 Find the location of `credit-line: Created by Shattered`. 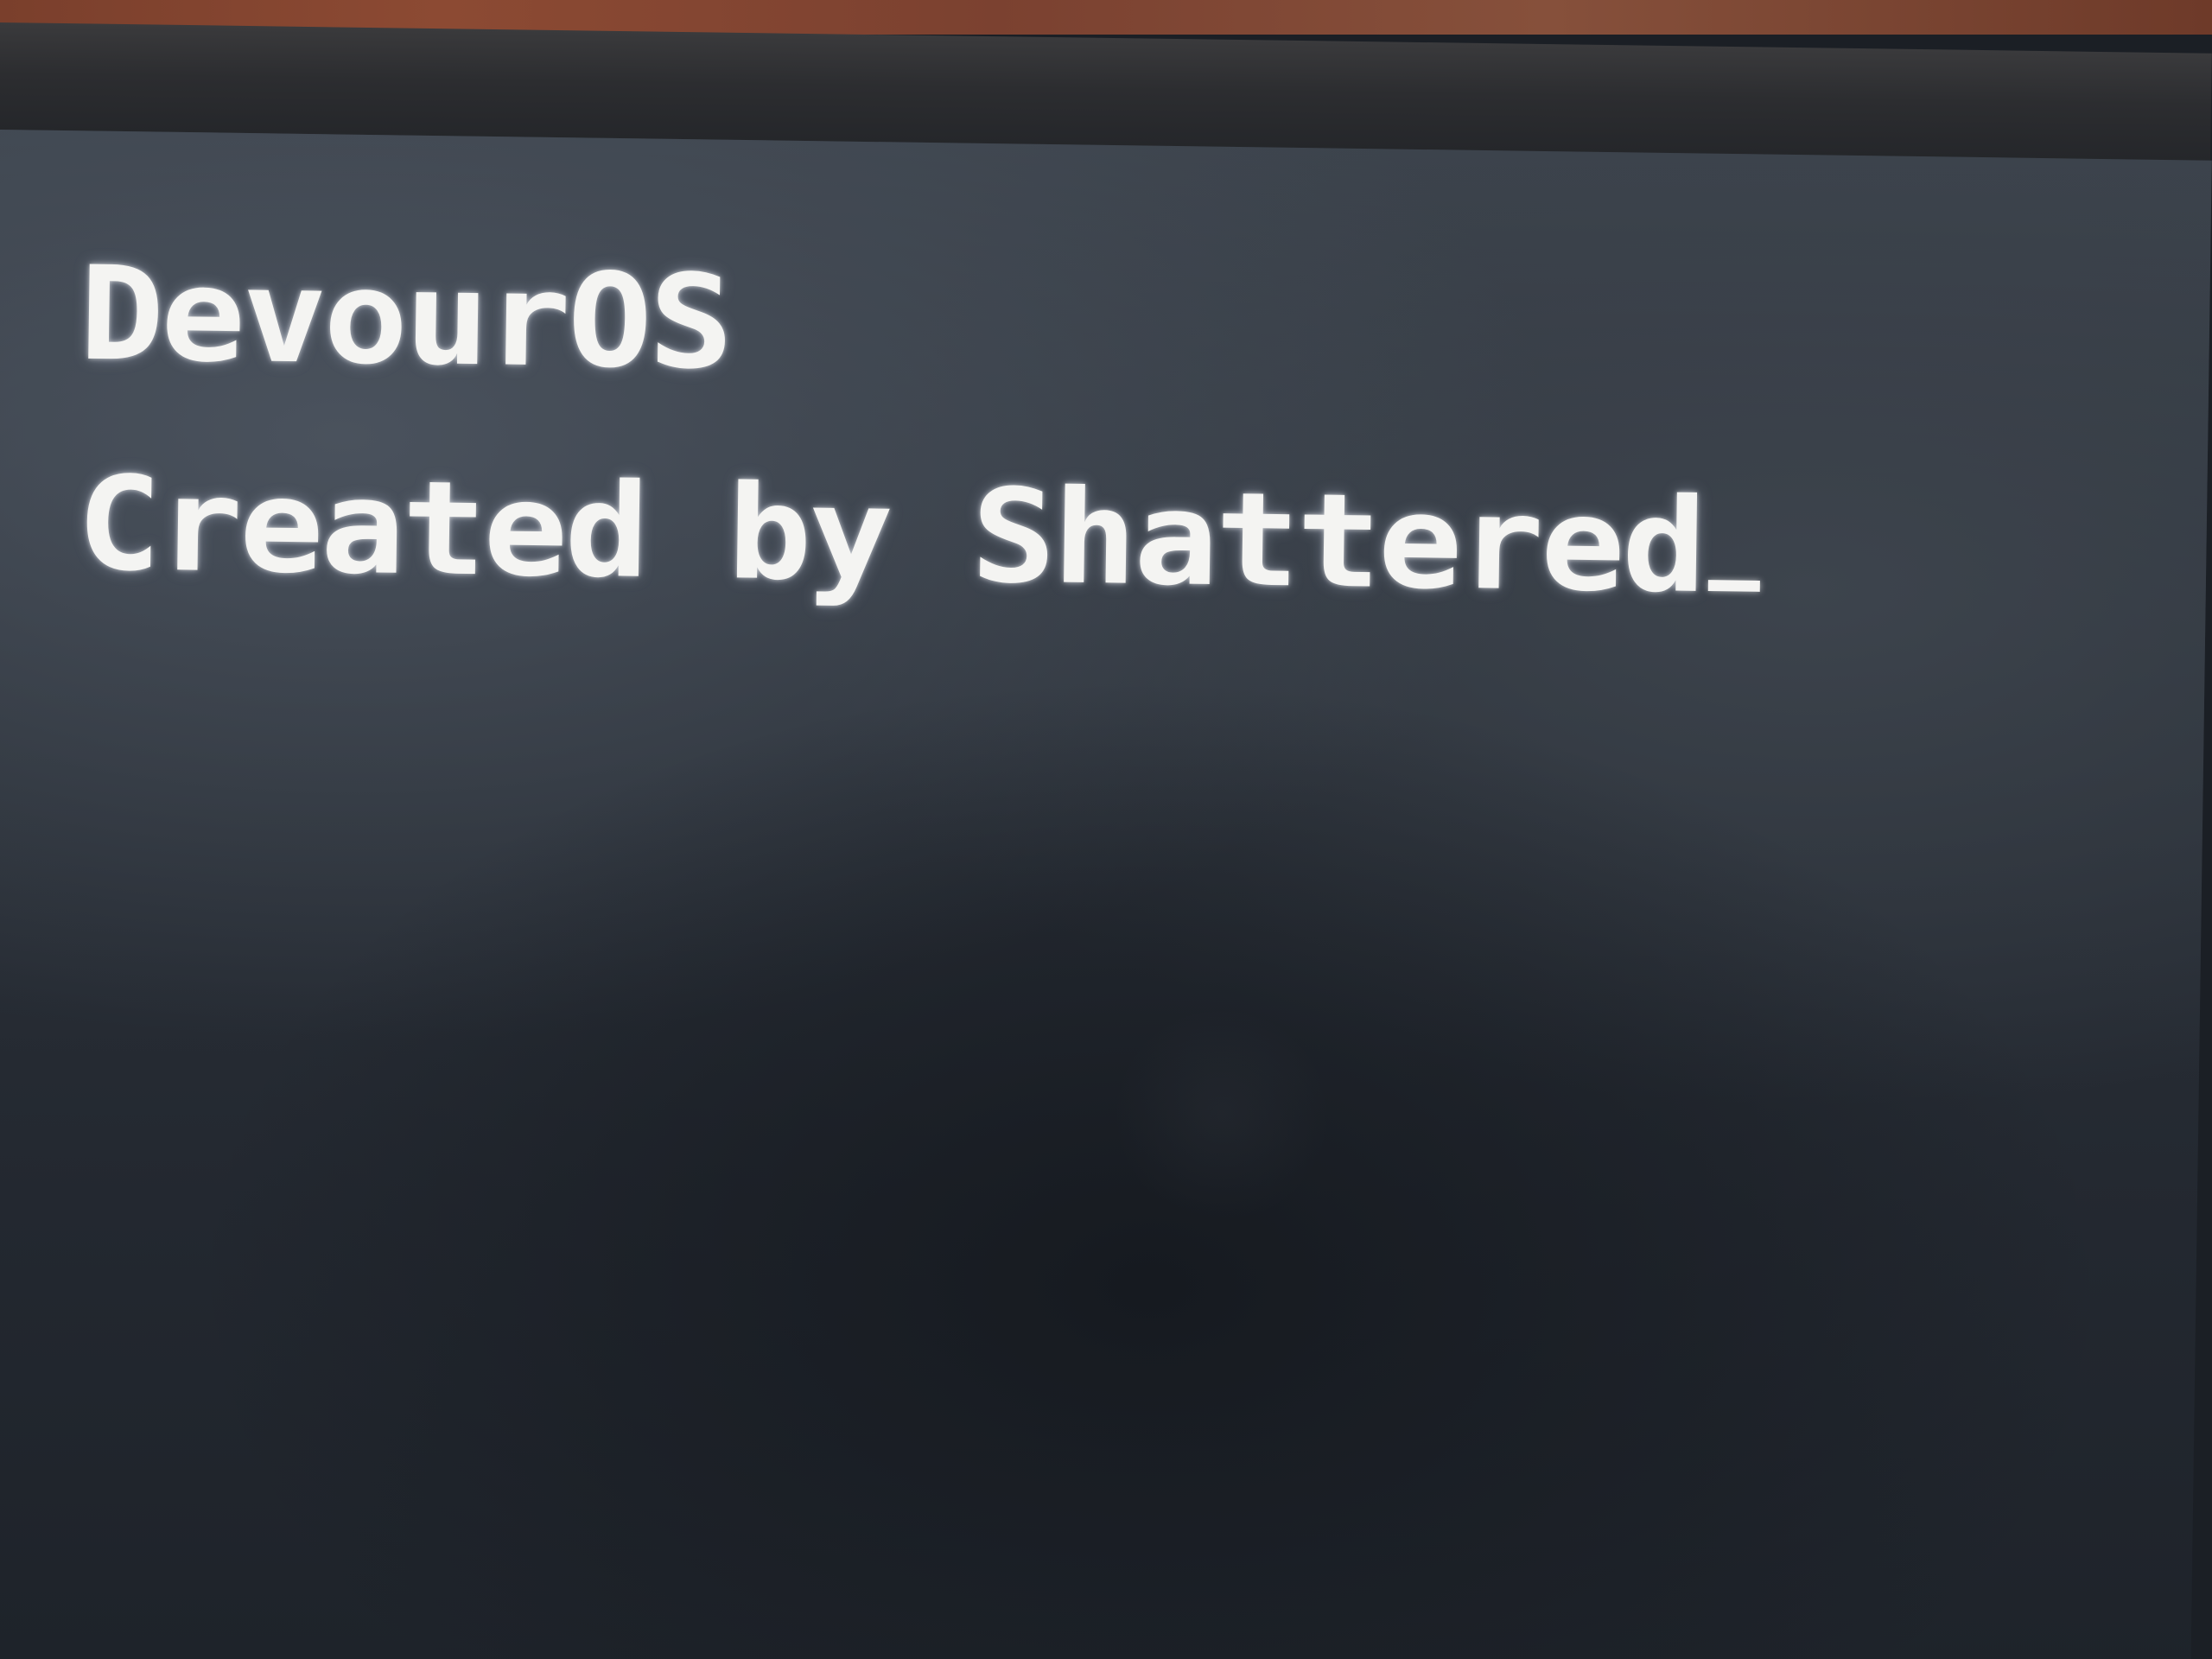

credit-line: Created by Shattered is located at coordinates (918, 535).